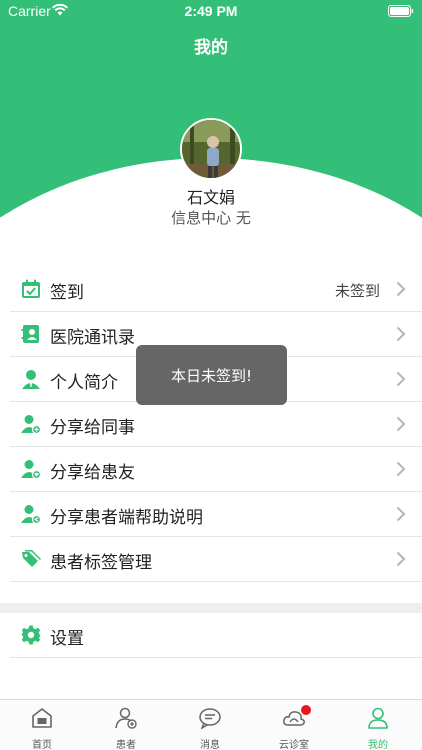 This screenshot has height=750, width=422. What do you see at coordinates (31, 379) in the screenshot?
I see `user-profile-icon` at bounding box center [31, 379].